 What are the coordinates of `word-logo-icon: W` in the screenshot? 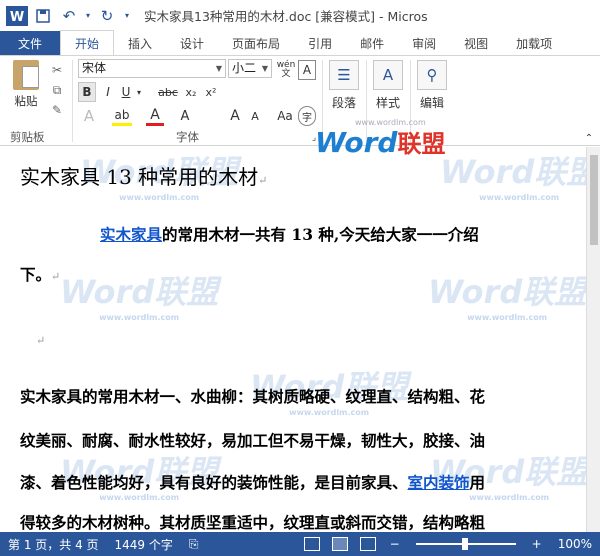 It's located at (17, 16).